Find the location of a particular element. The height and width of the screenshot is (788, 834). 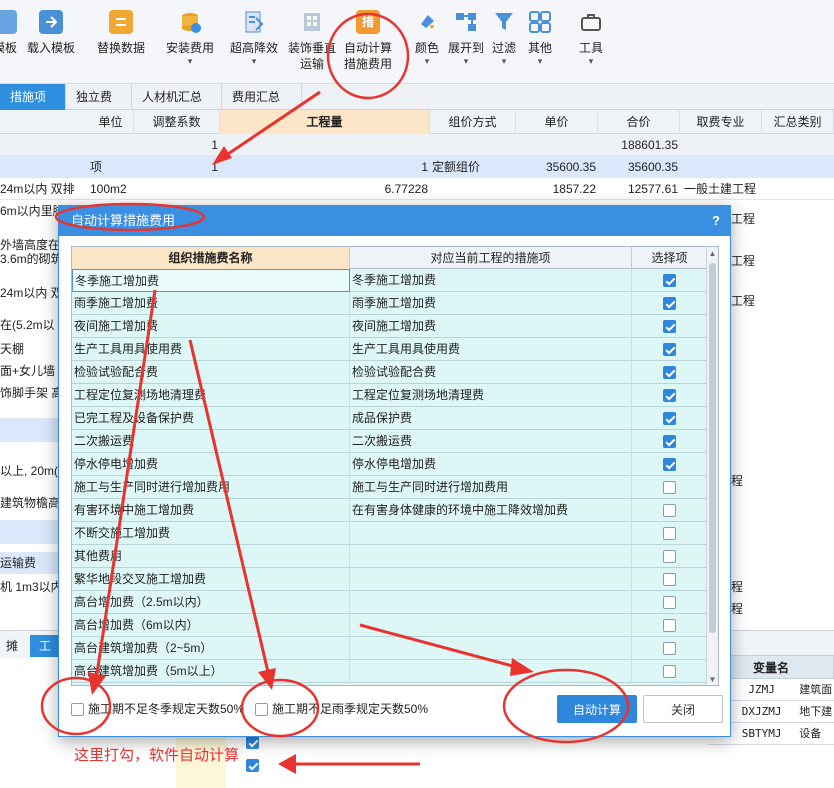

table-row: 检验试验配合费 检验试验配合费 is located at coordinates (390, 372).